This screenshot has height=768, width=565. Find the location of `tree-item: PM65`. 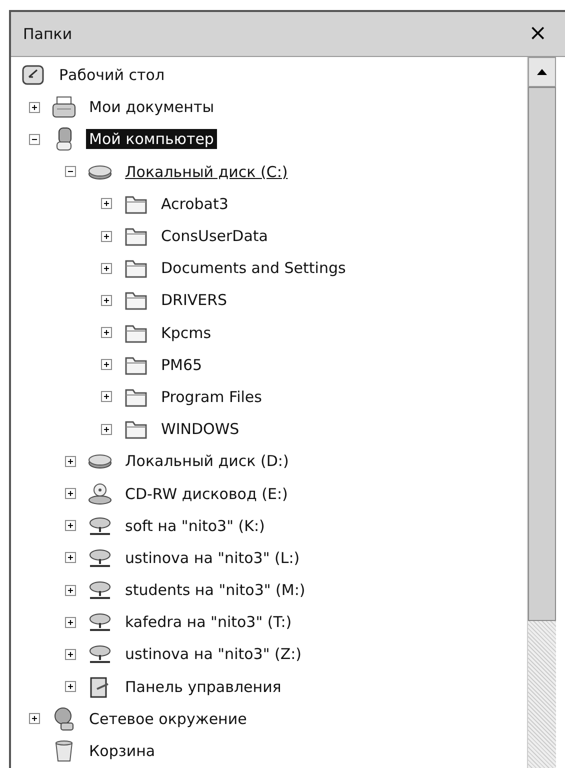

tree-item: PM65 is located at coordinates (182, 364).